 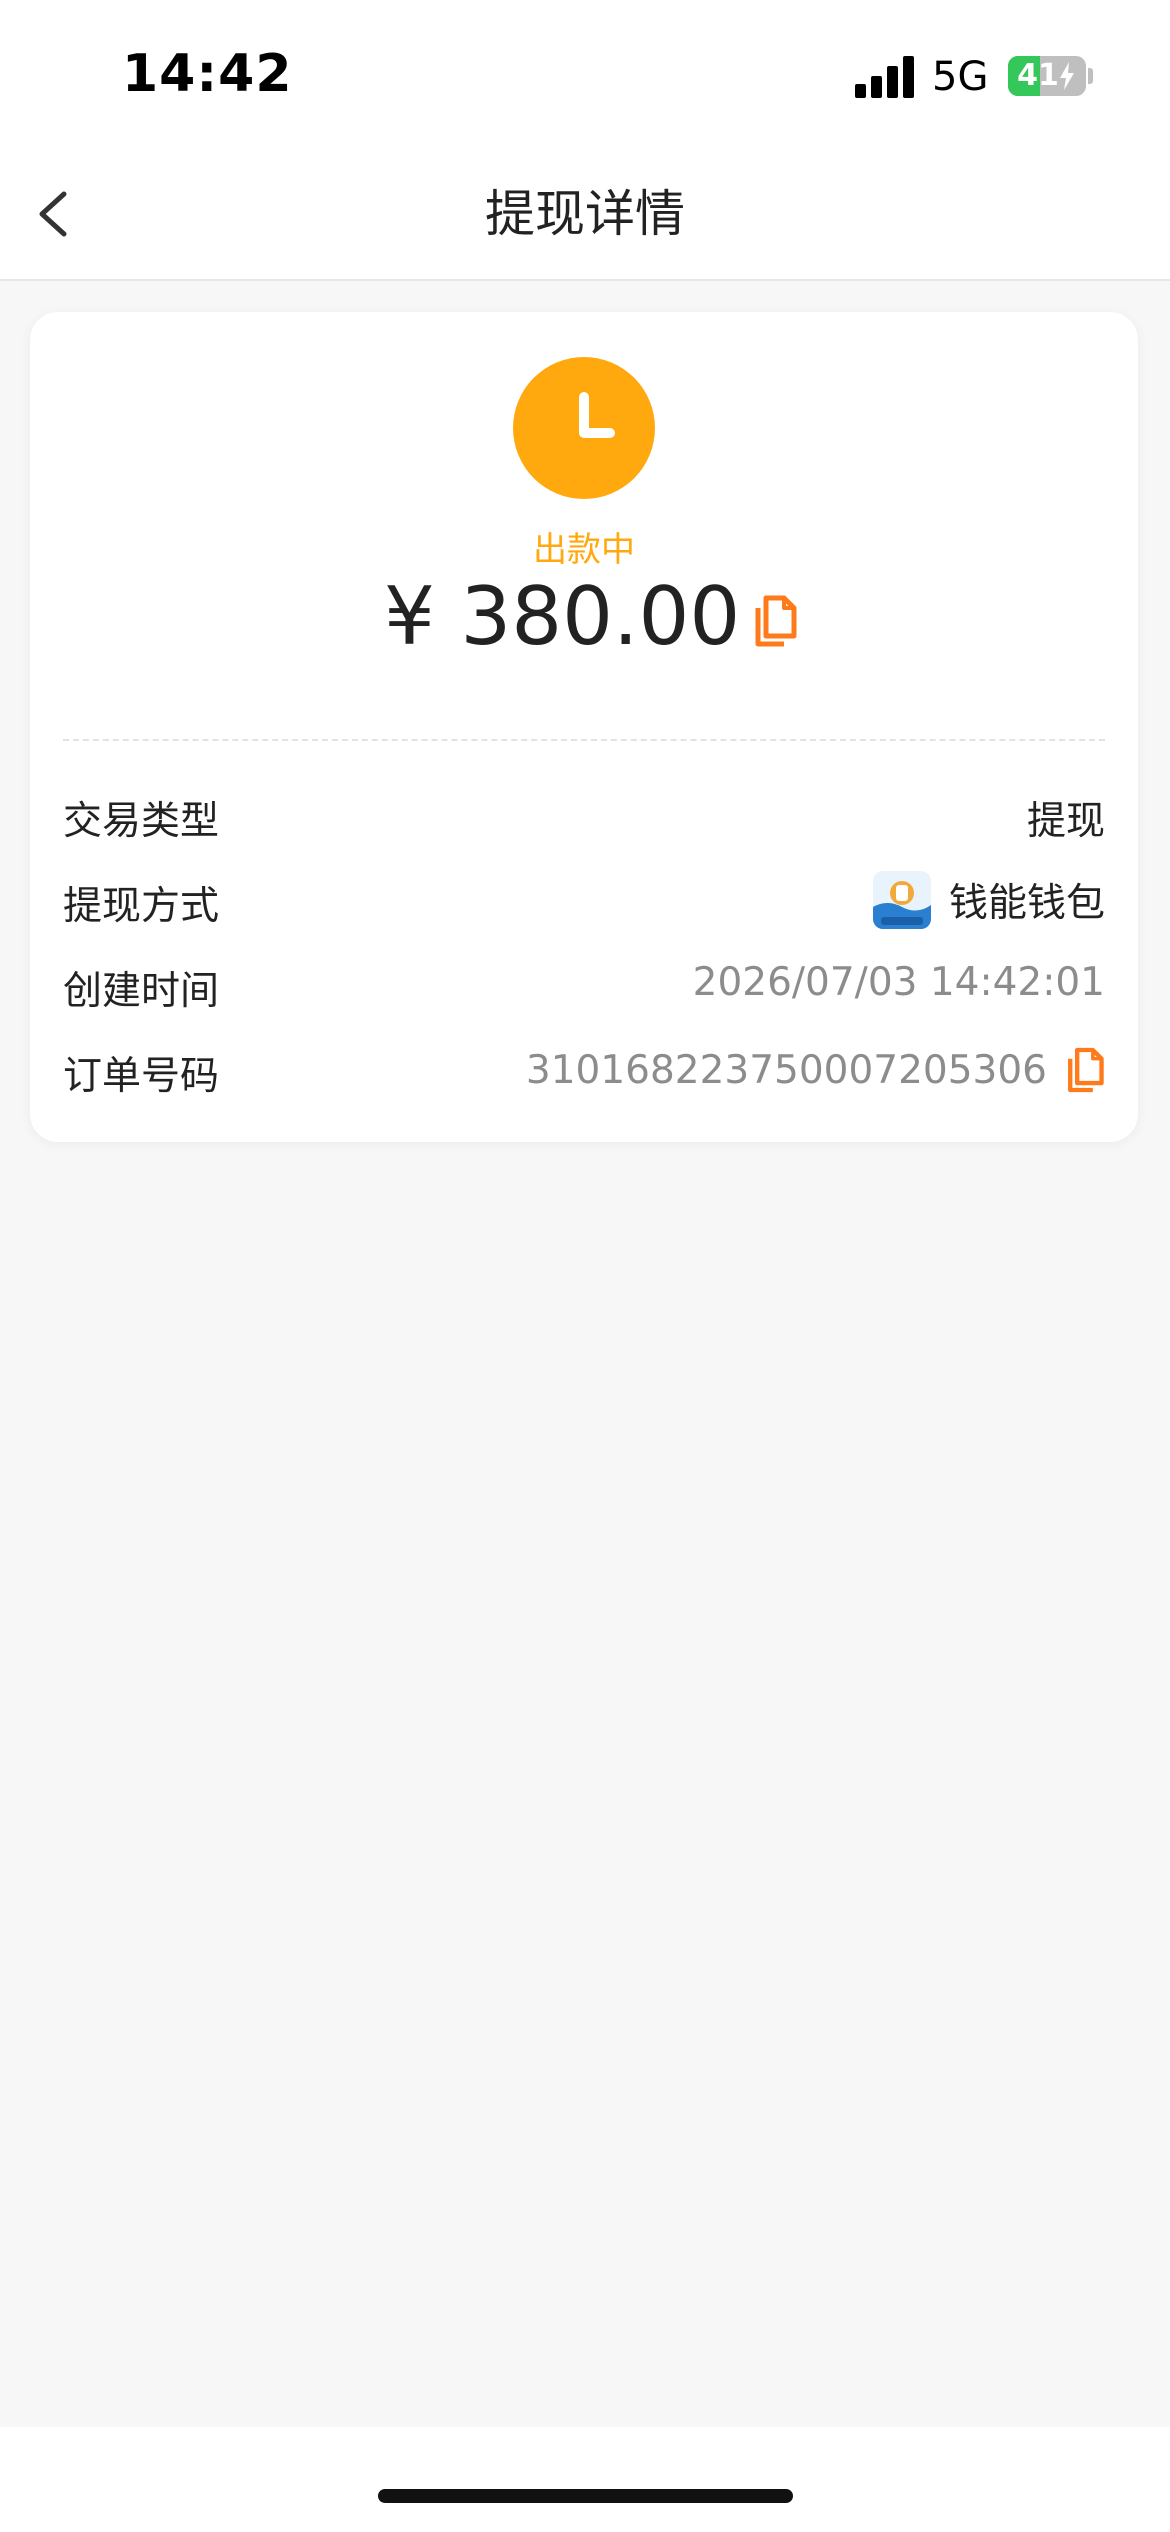 What do you see at coordinates (1090, 76) in the screenshot?
I see `battery-tip` at bounding box center [1090, 76].